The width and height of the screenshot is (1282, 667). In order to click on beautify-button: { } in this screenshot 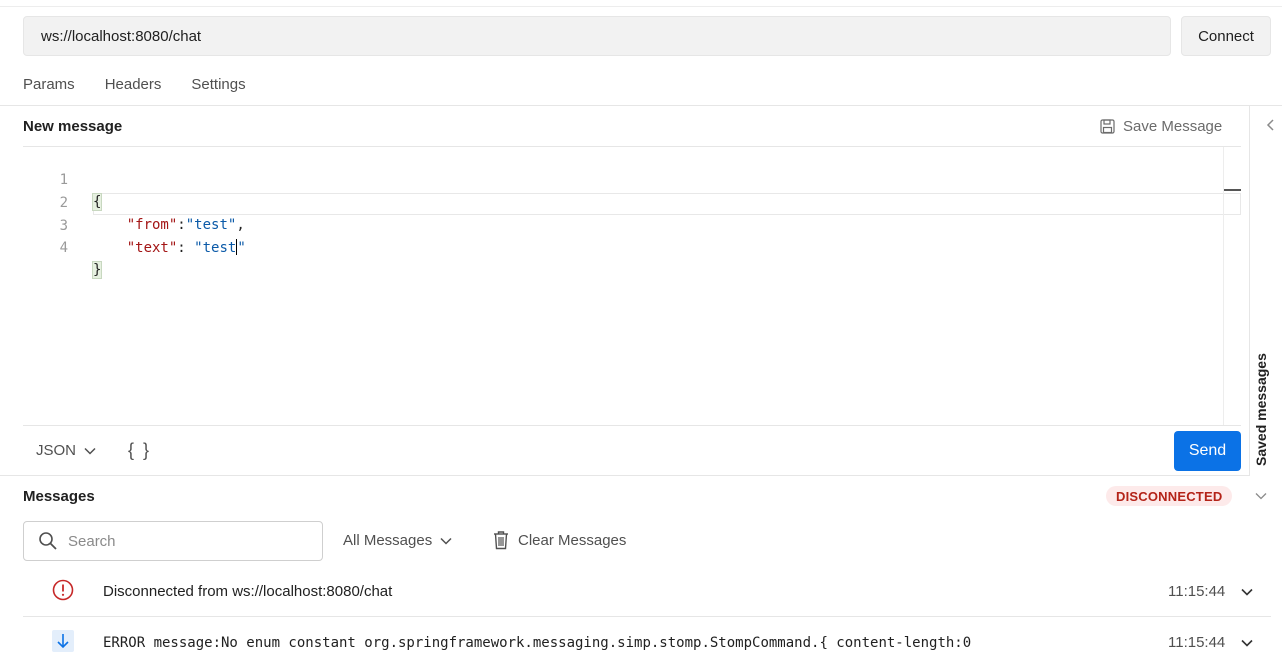, I will do `click(139, 450)`.